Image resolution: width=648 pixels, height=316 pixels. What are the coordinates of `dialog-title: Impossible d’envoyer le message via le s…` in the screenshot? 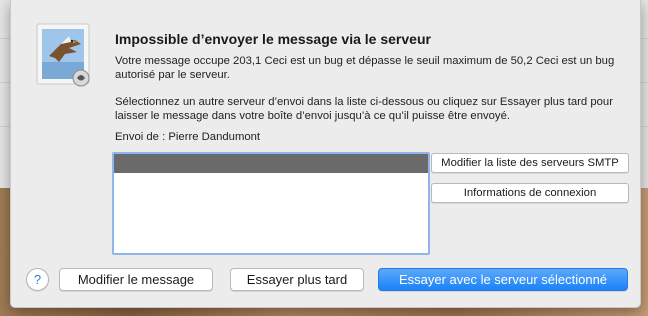 It's located at (273, 39).